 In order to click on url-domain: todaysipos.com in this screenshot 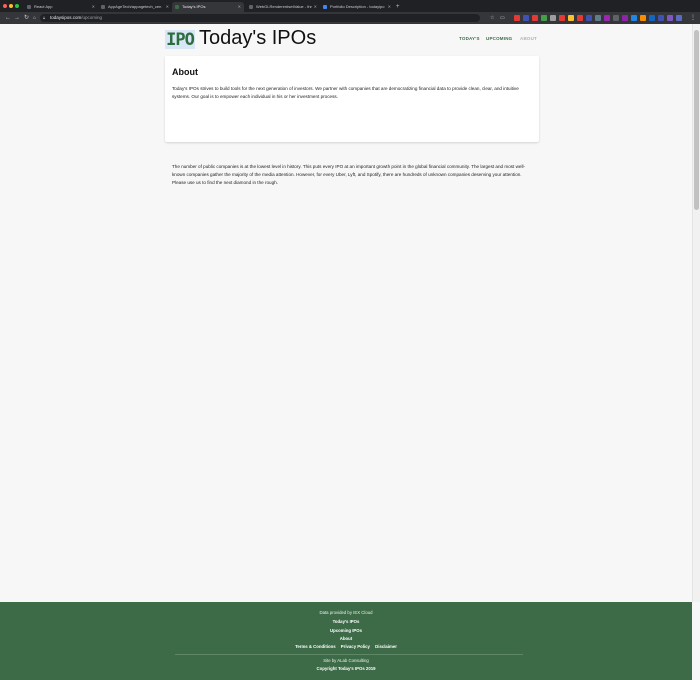, I will do `click(66, 17)`.